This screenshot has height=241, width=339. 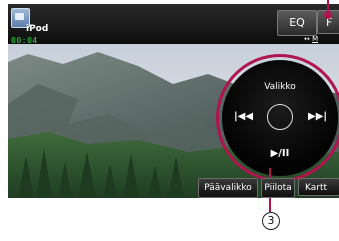 I want to click on center-button, so click(x=280, y=117).